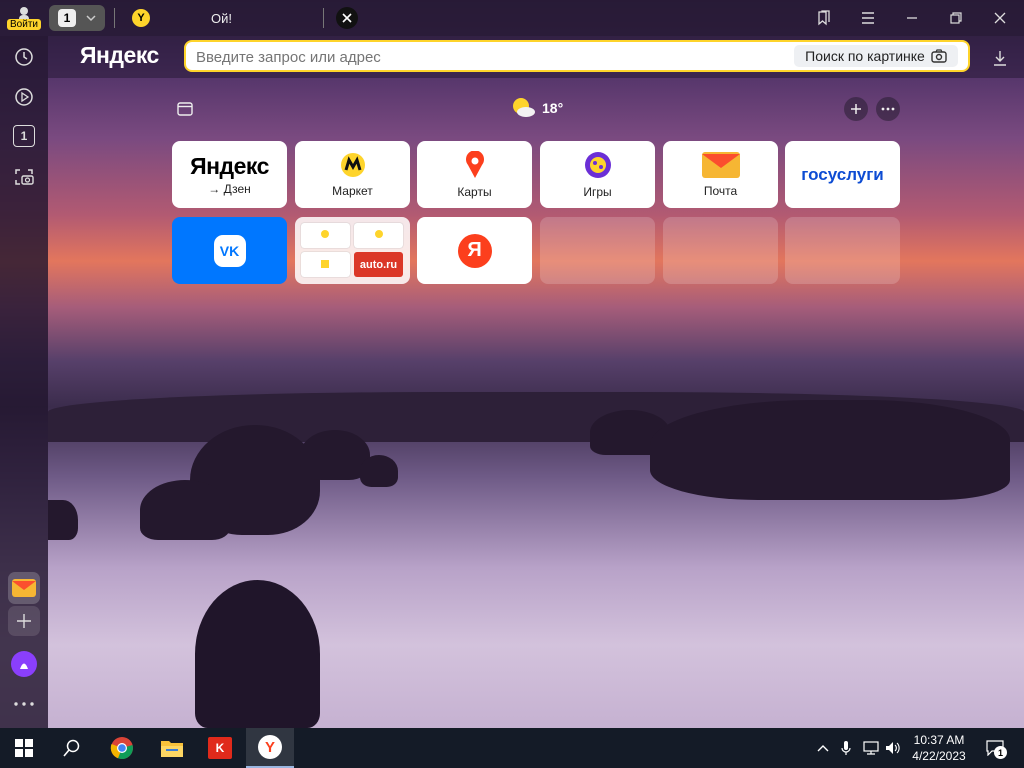  What do you see at coordinates (939, 56) in the screenshot?
I see `camera-icon` at bounding box center [939, 56].